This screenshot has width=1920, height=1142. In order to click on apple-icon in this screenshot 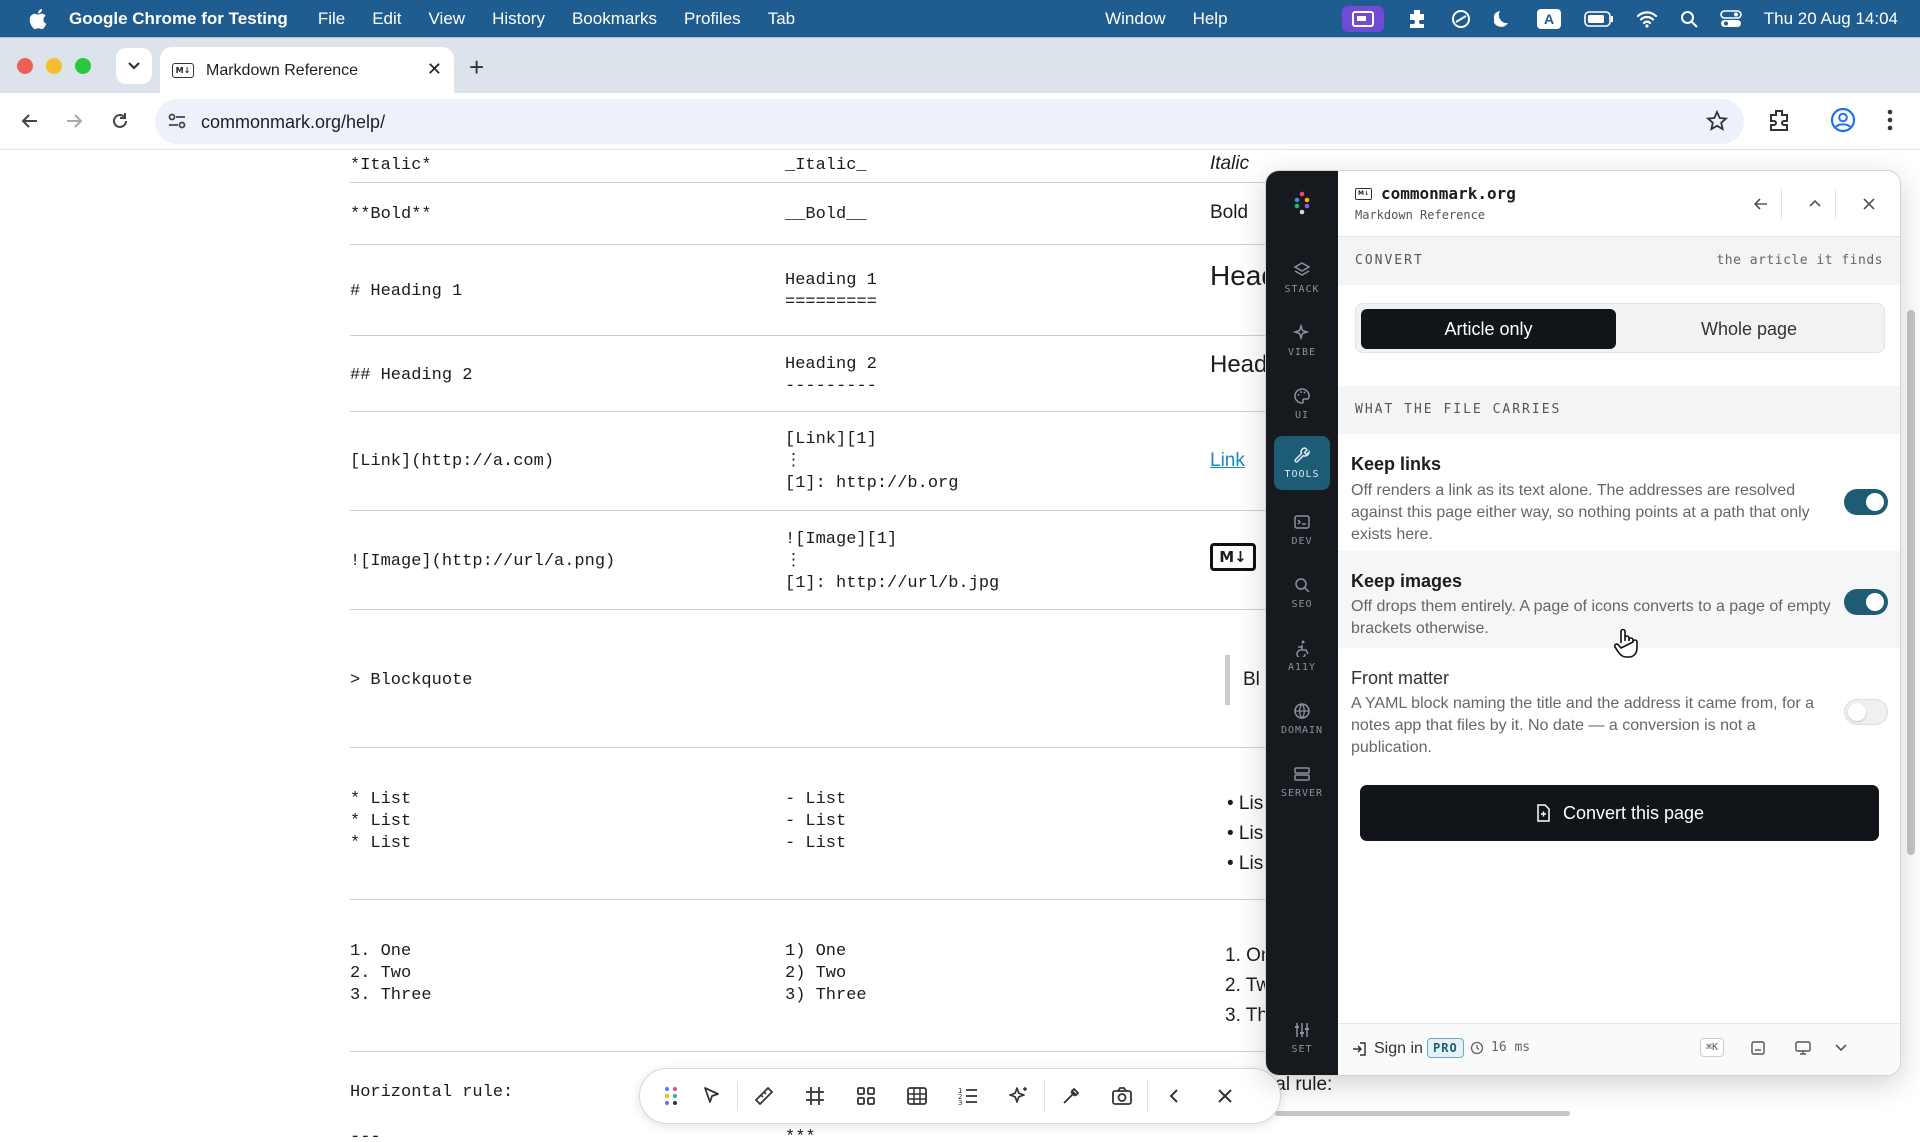, I will do `click(37, 19)`.